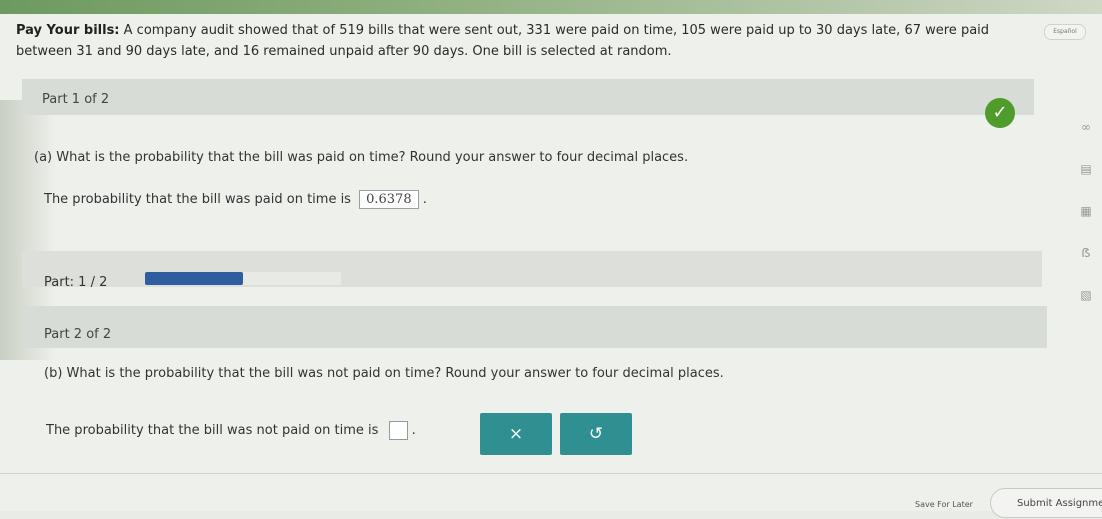  I want to click on part1-answer-field: 0.6378, so click(389, 199).